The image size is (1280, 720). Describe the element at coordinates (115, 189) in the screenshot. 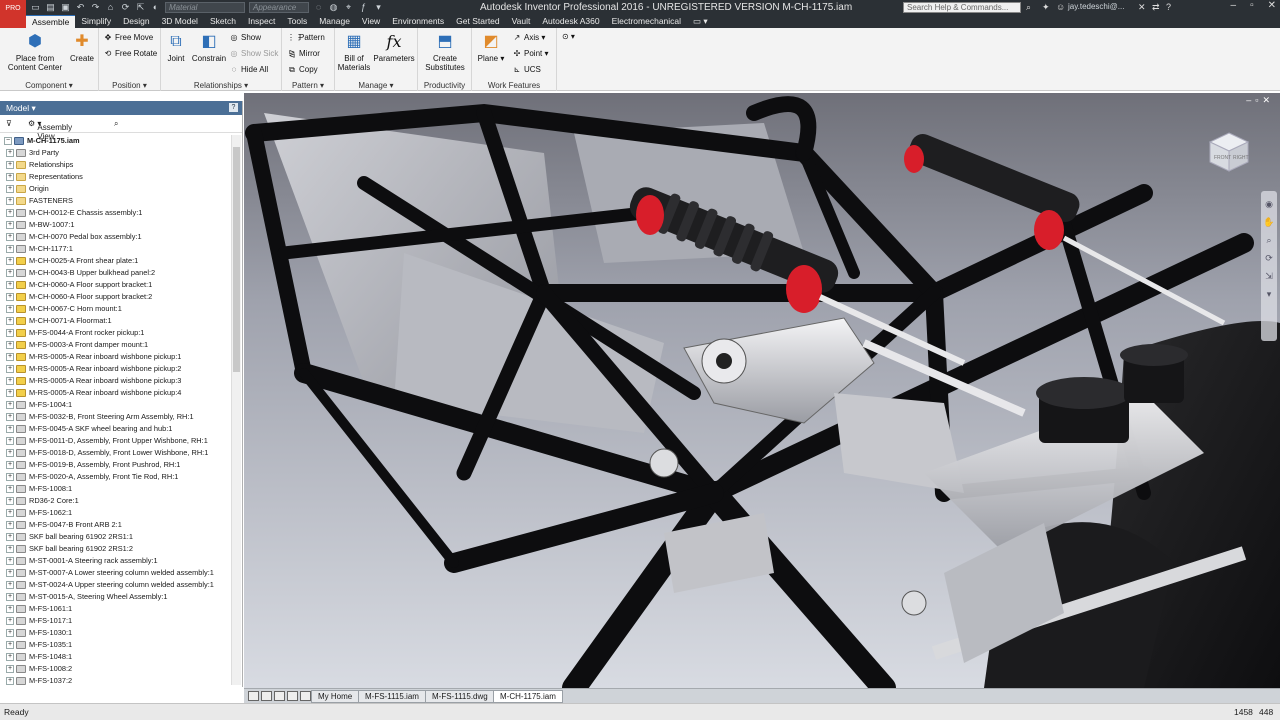

I see `tree-item: + Origin` at that location.